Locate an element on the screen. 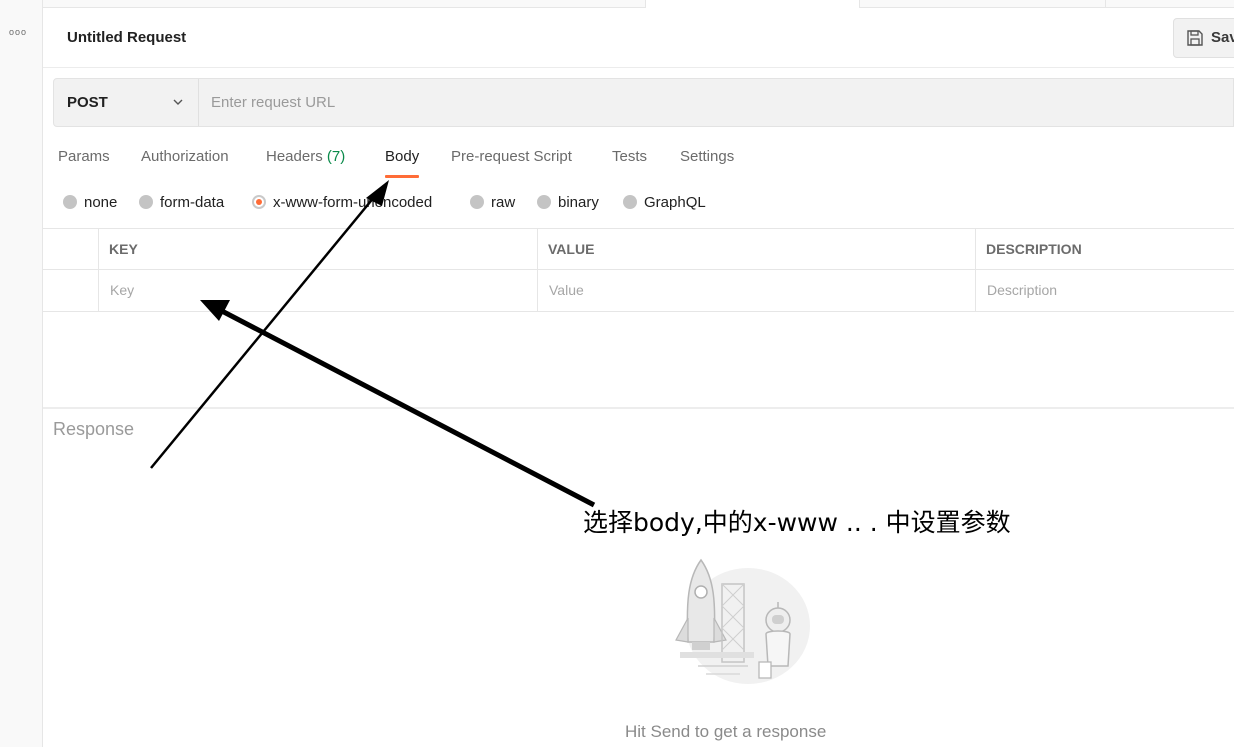 Image resolution: width=1234 pixels, height=747 pixels. radio-label: raw is located at coordinates (503, 202).